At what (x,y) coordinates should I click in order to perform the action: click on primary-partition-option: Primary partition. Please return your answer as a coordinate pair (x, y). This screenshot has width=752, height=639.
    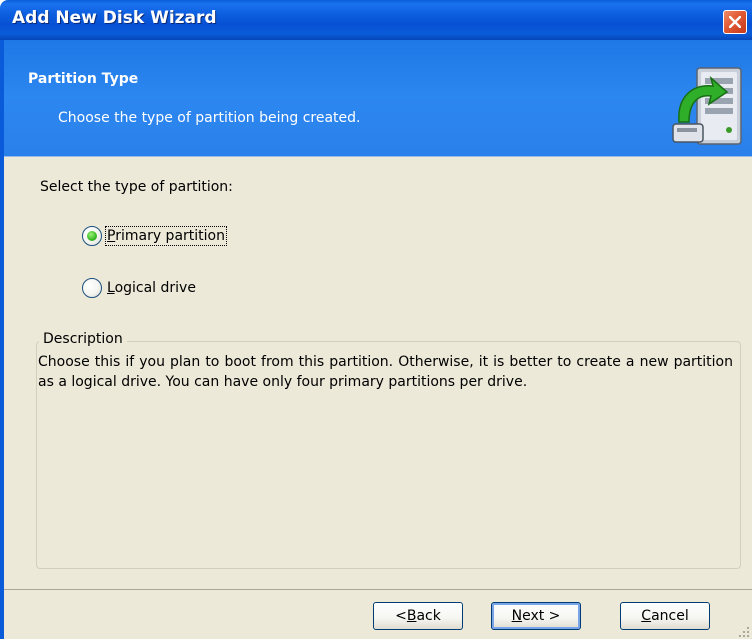
    Looking at the image, I should click on (154, 236).